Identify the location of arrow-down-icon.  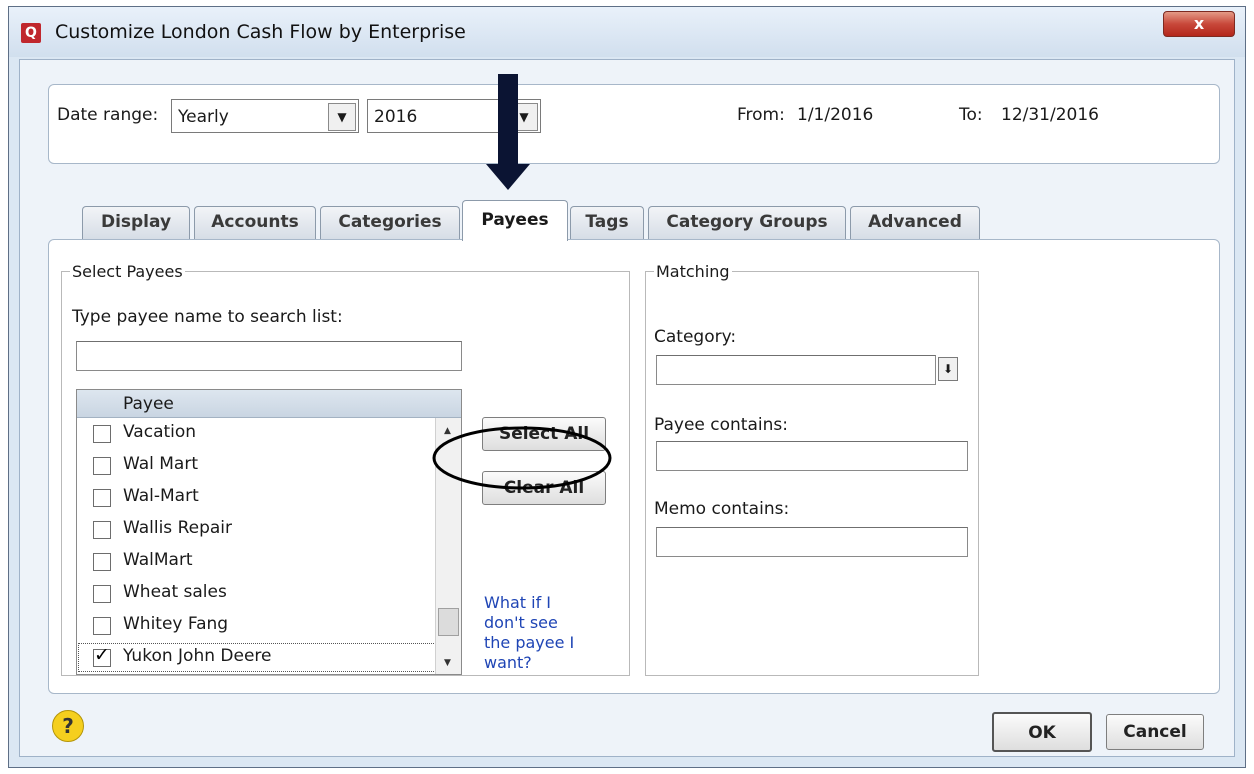
(508, 177).